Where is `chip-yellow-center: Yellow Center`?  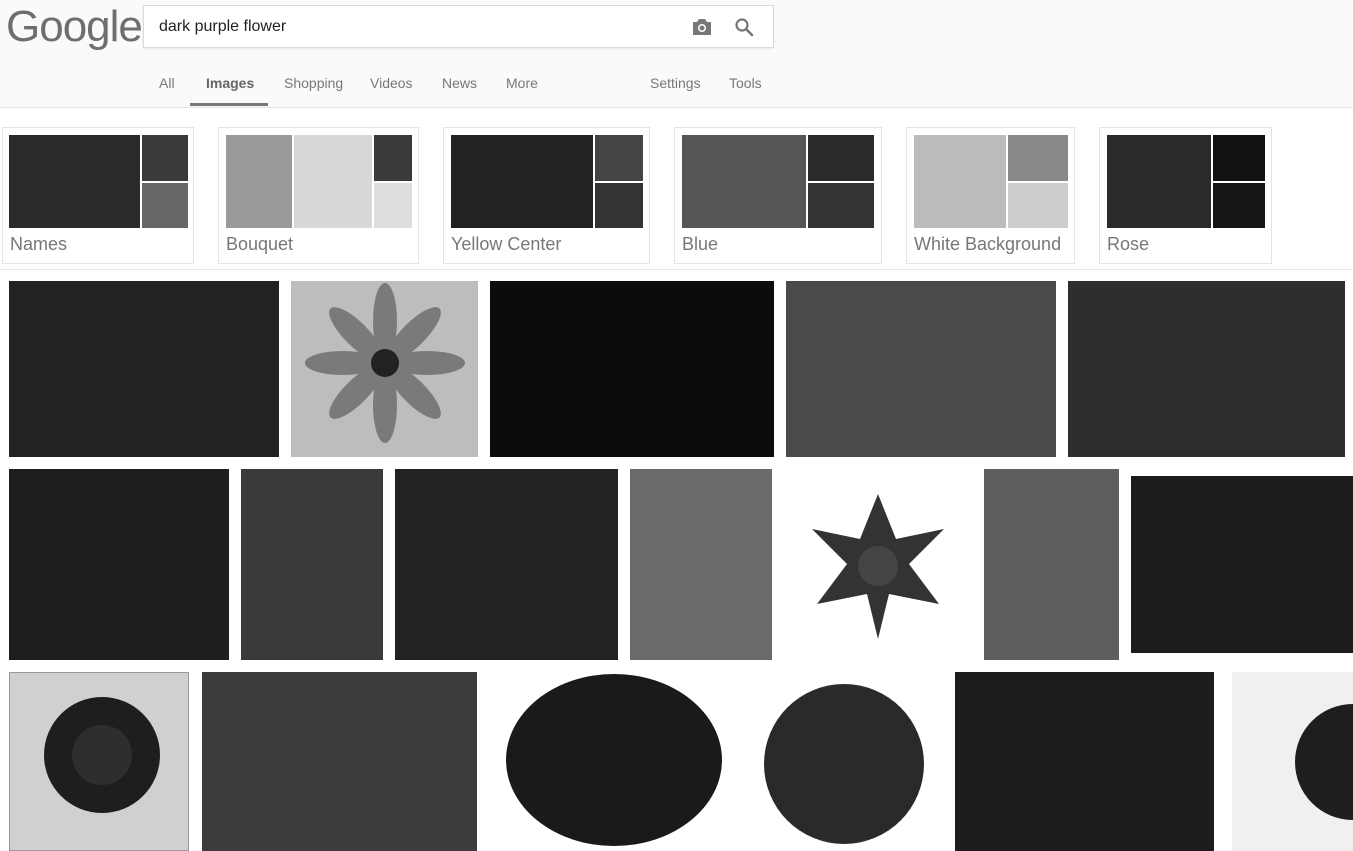
chip-yellow-center: Yellow Center is located at coordinates (546, 195).